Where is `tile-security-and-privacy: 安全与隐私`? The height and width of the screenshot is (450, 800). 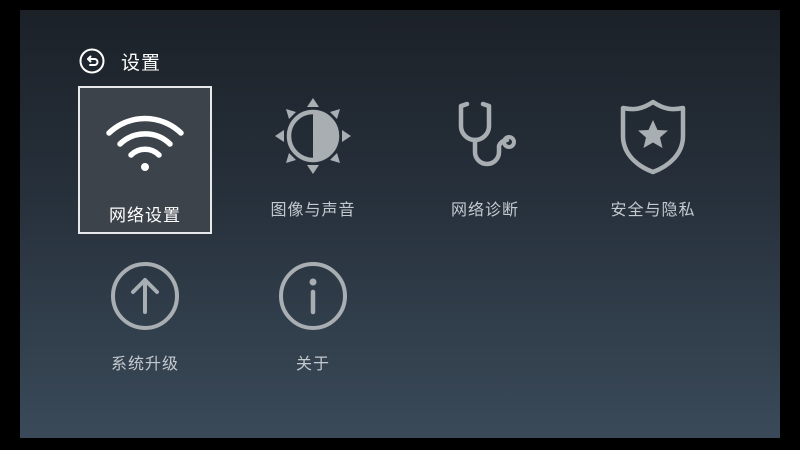 tile-security-and-privacy: 安全与隐私 is located at coordinates (653, 160).